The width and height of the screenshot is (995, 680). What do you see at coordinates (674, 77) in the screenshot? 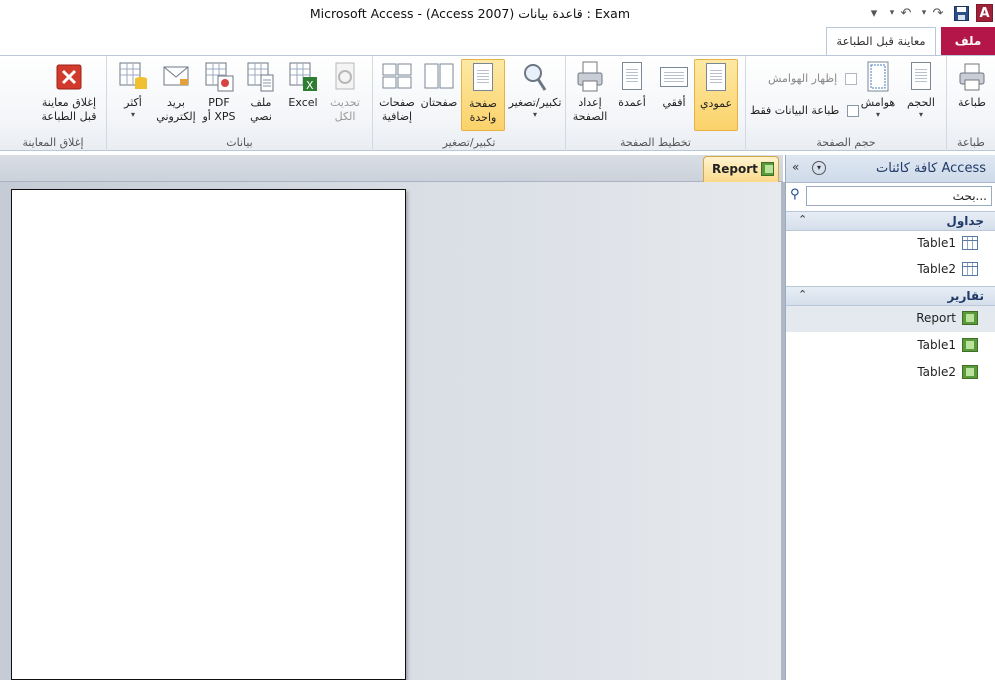
I see `landscape-icon` at bounding box center [674, 77].